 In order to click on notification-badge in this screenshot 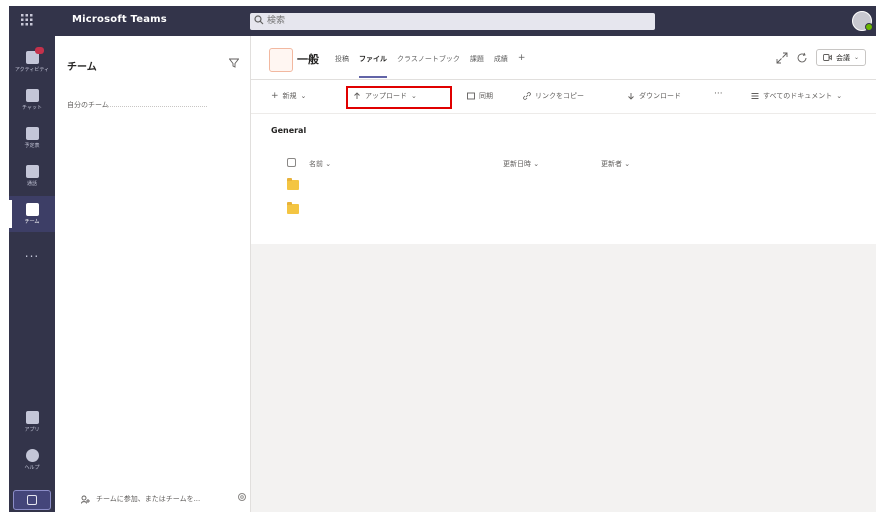, I will do `click(39, 50)`.